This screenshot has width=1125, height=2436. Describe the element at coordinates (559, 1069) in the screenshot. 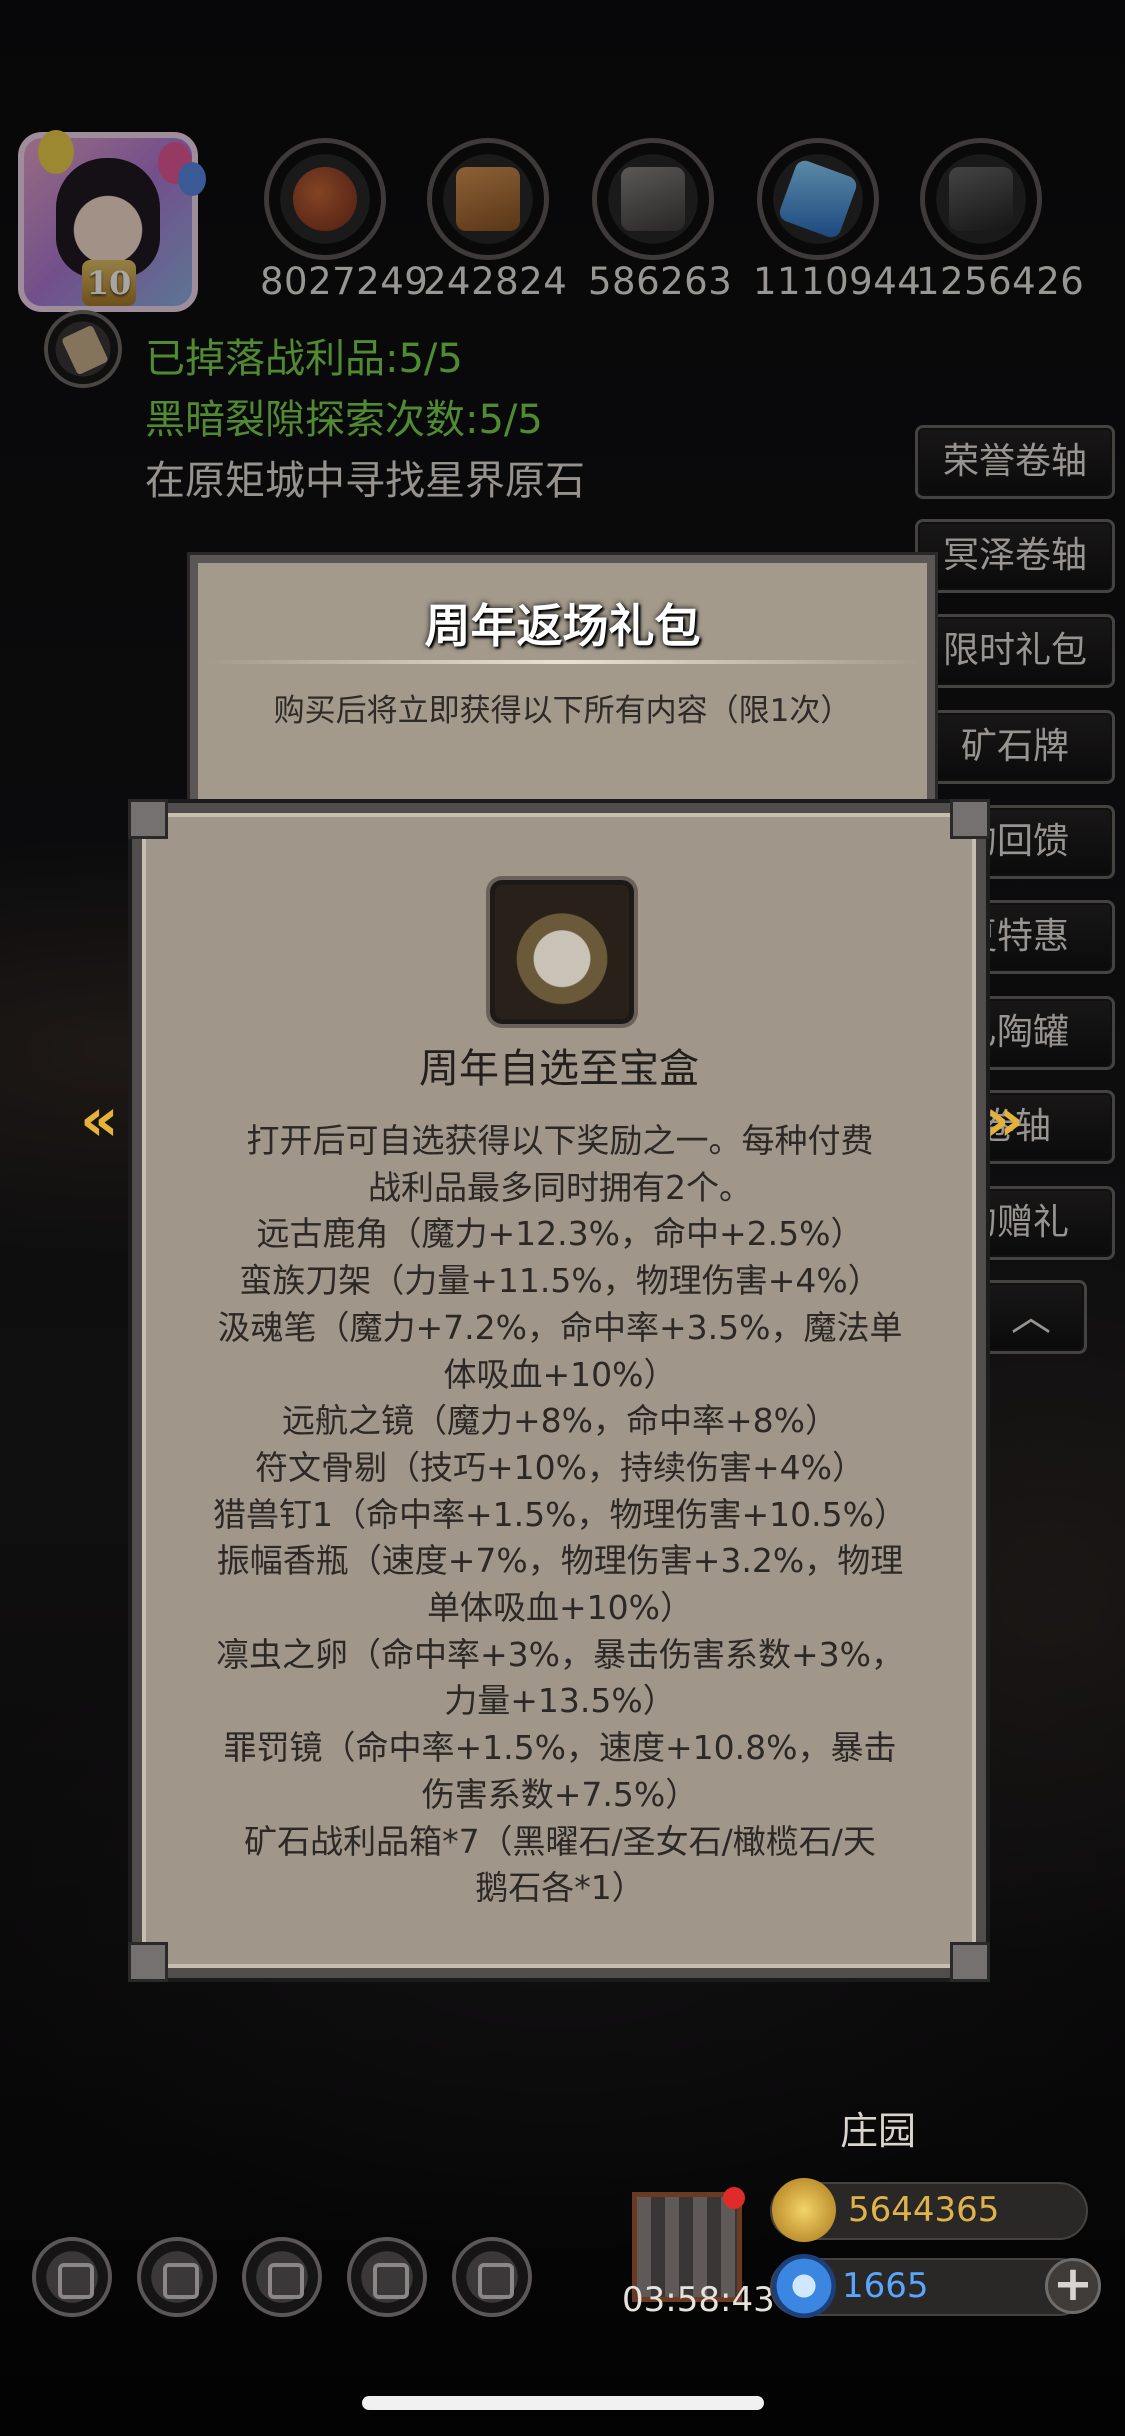

I see `item-name: 周年自选至宝盒` at that location.